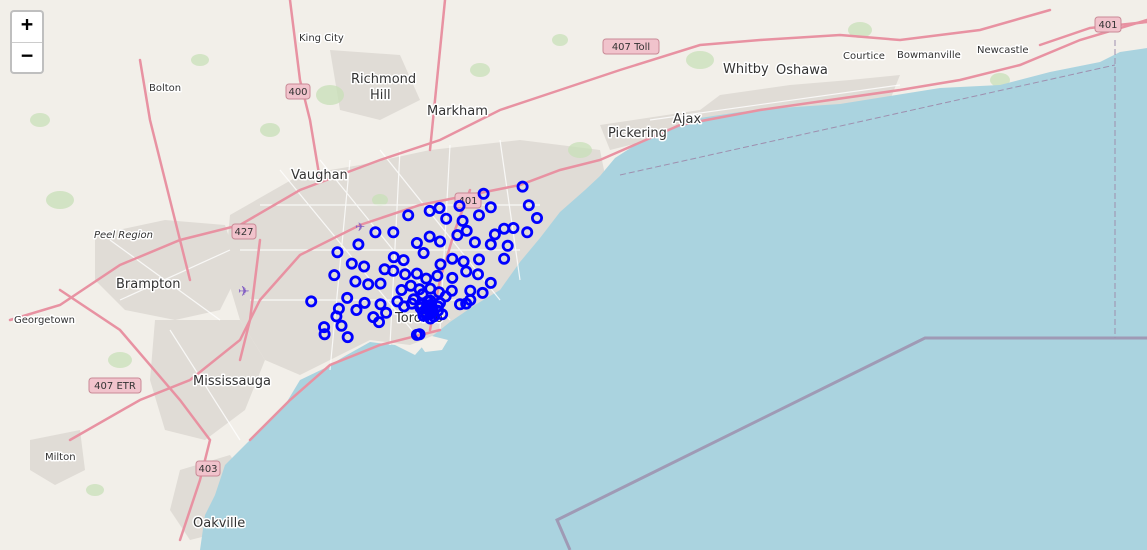 The height and width of the screenshot is (550, 1147). Describe the element at coordinates (457, 111) in the screenshot. I see `label-markham: Markham` at that location.